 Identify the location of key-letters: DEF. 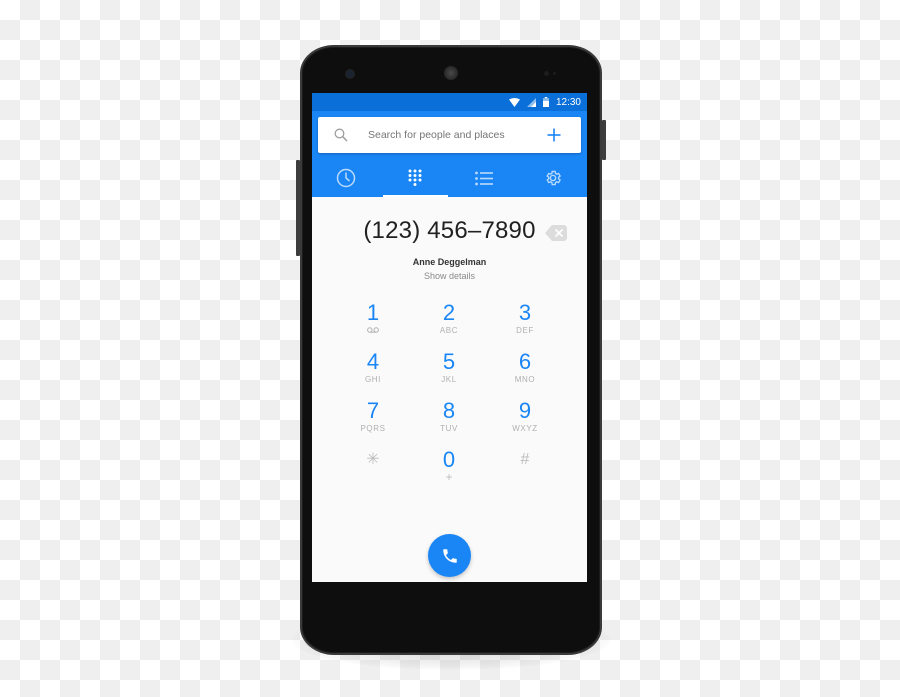
(525, 330).